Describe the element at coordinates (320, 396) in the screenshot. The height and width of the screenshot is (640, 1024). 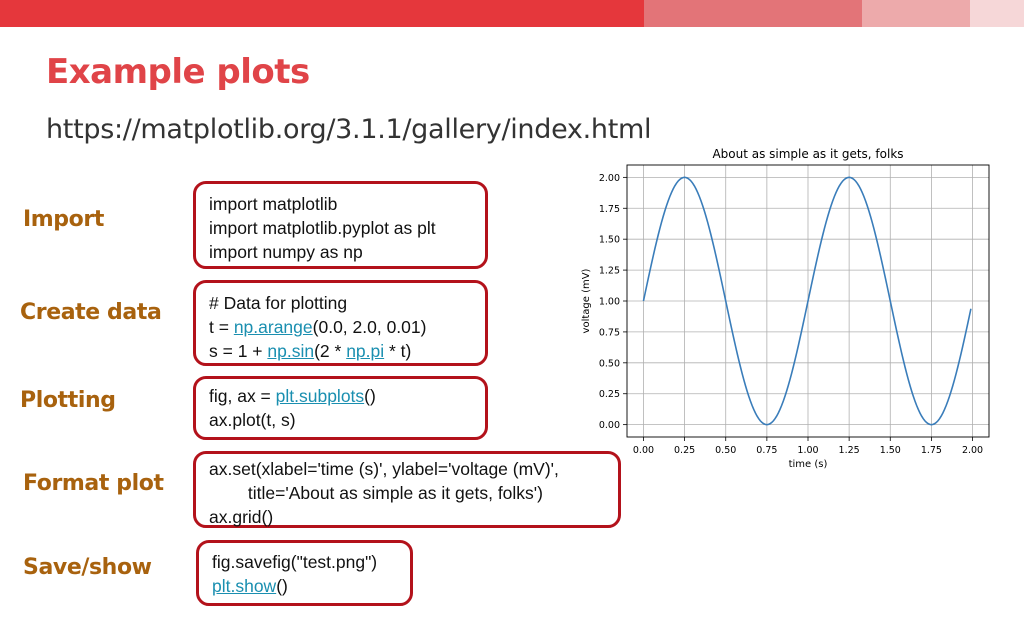
I see `api-doc-link: plt.subplots` at that location.